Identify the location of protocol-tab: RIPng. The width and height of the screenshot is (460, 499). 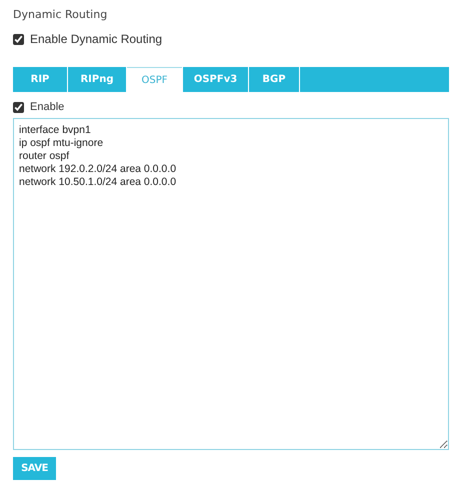
(97, 79).